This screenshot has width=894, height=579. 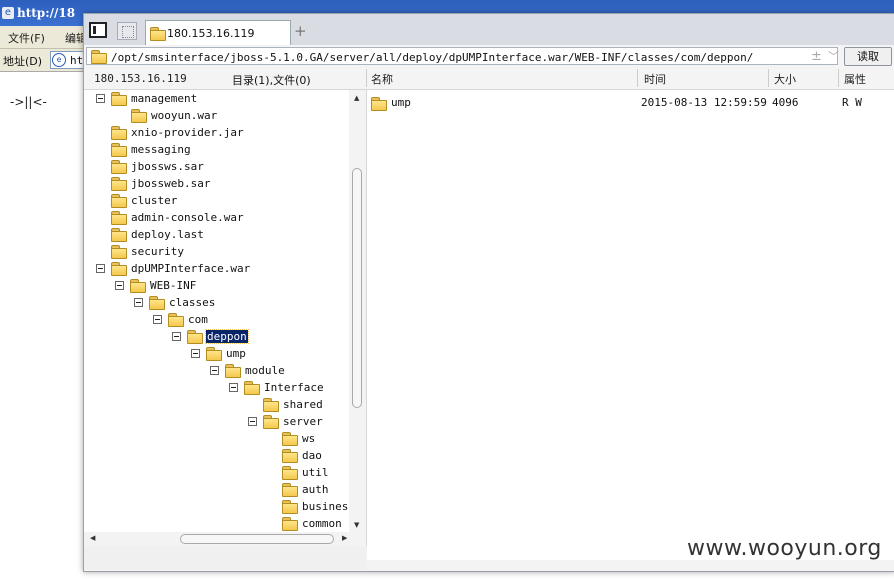 What do you see at coordinates (46, 13) in the screenshot?
I see `browser-title: http://18` at bounding box center [46, 13].